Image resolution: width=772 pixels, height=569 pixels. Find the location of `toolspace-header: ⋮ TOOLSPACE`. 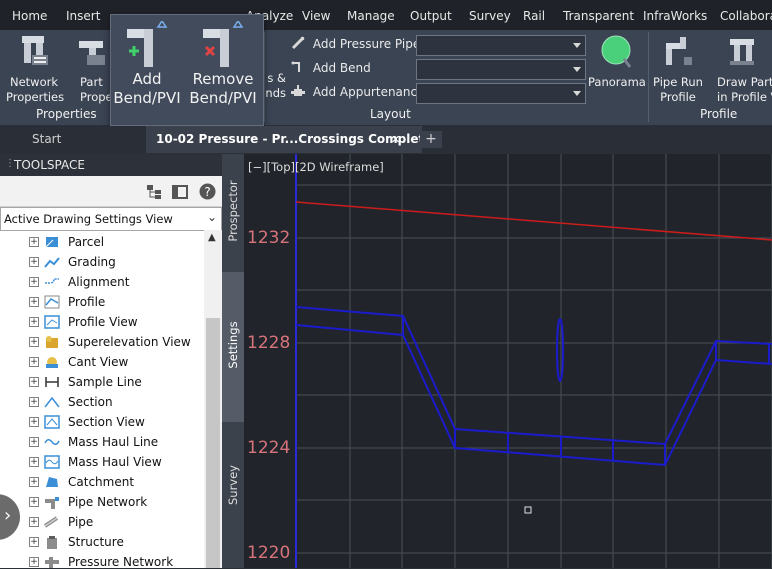

toolspace-header: ⋮ TOOLSPACE is located at coordinates (111, 165).